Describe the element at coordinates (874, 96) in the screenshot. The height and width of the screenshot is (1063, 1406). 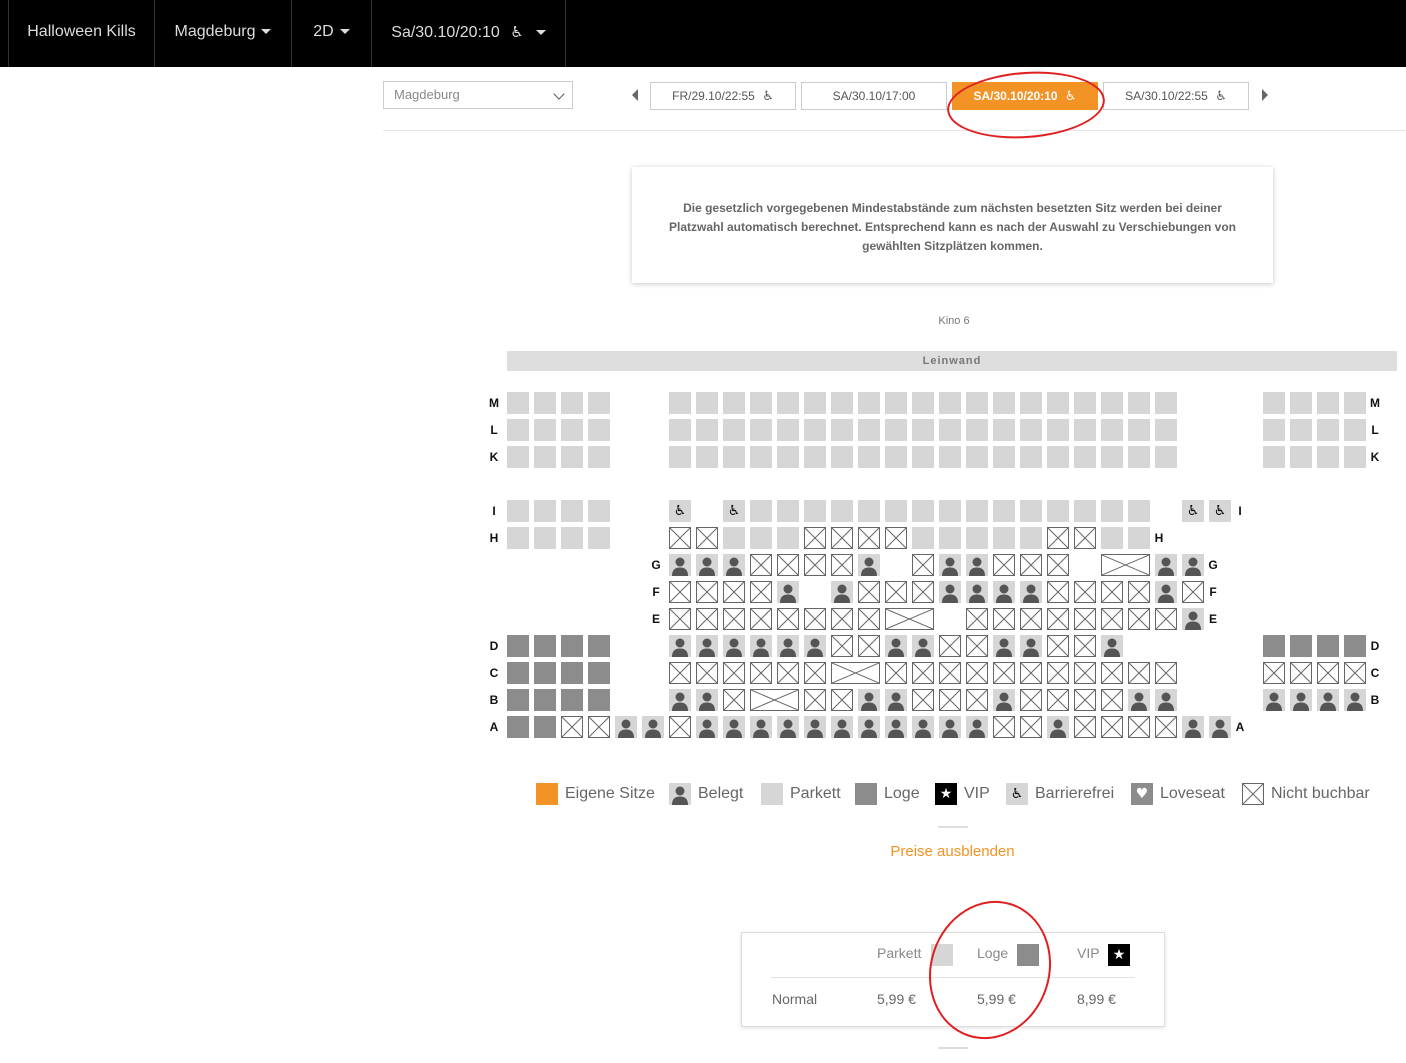
I see `showtime-tab-2: SA/30.10/17:00` at that location.